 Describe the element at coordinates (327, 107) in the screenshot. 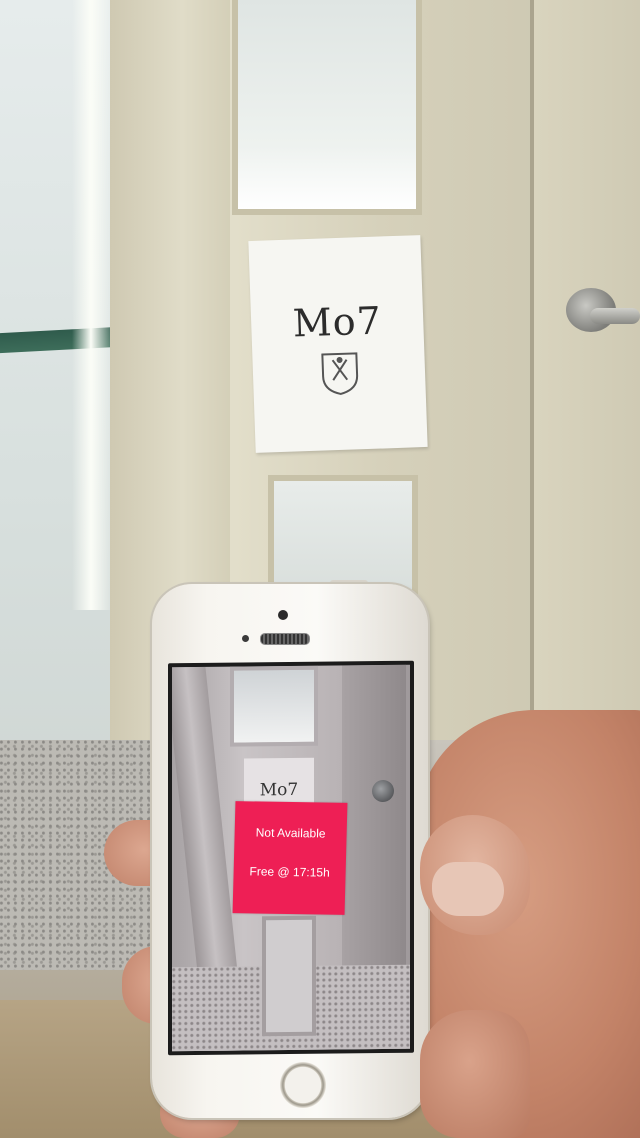

I see `door-window-top` at that location.